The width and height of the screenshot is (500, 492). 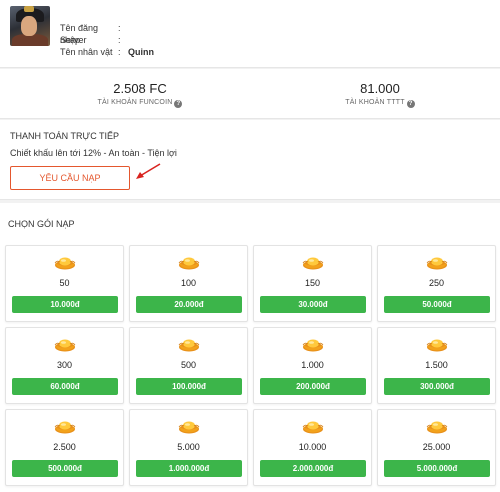 I want to click on package-amount: 300, so click(x=64, y=365).